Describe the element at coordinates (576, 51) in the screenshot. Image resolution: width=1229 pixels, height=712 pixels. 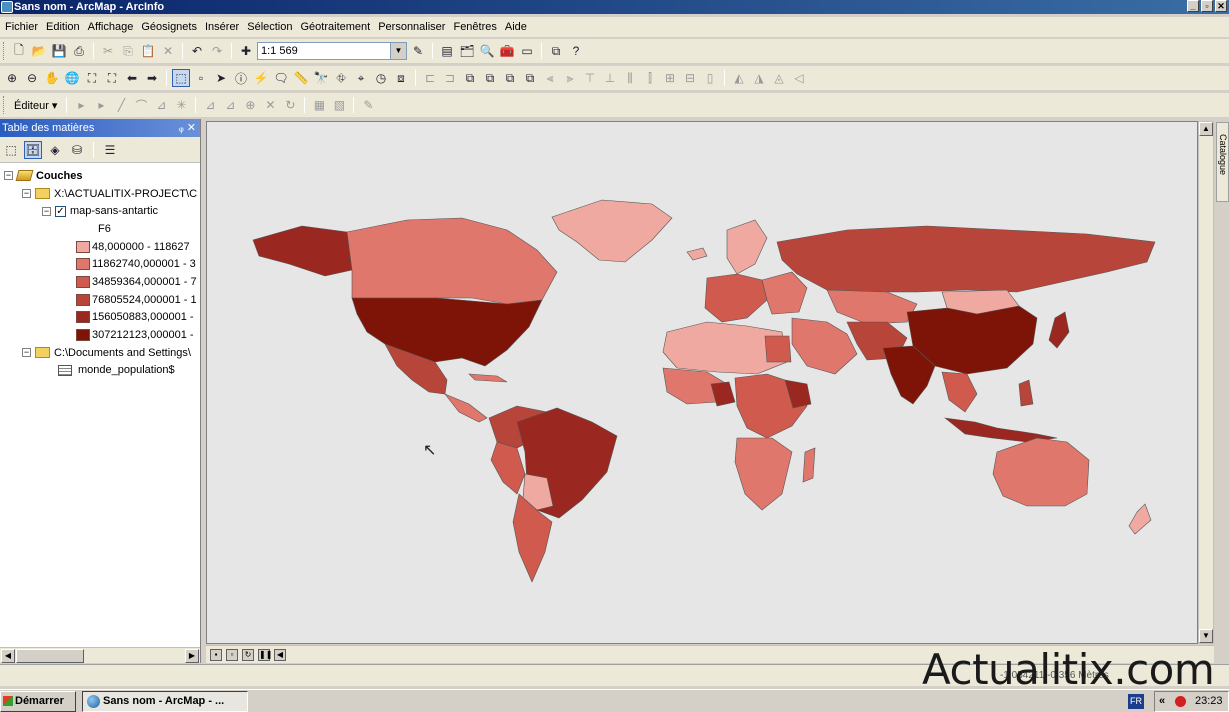
I see `whats-this-help-icon: ?` at that location.